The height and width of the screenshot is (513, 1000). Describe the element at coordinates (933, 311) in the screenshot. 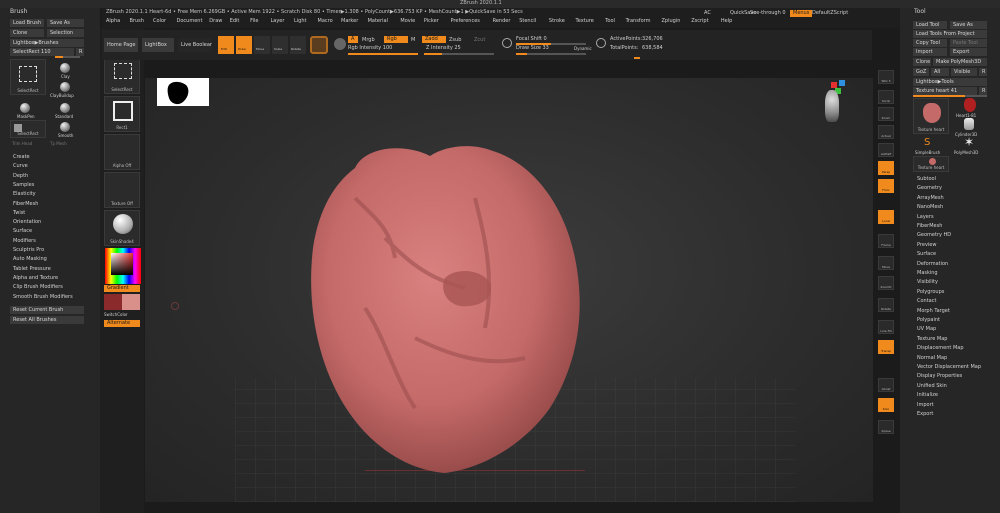

I see `tool-section-morph-target: Morph Target` at that location.